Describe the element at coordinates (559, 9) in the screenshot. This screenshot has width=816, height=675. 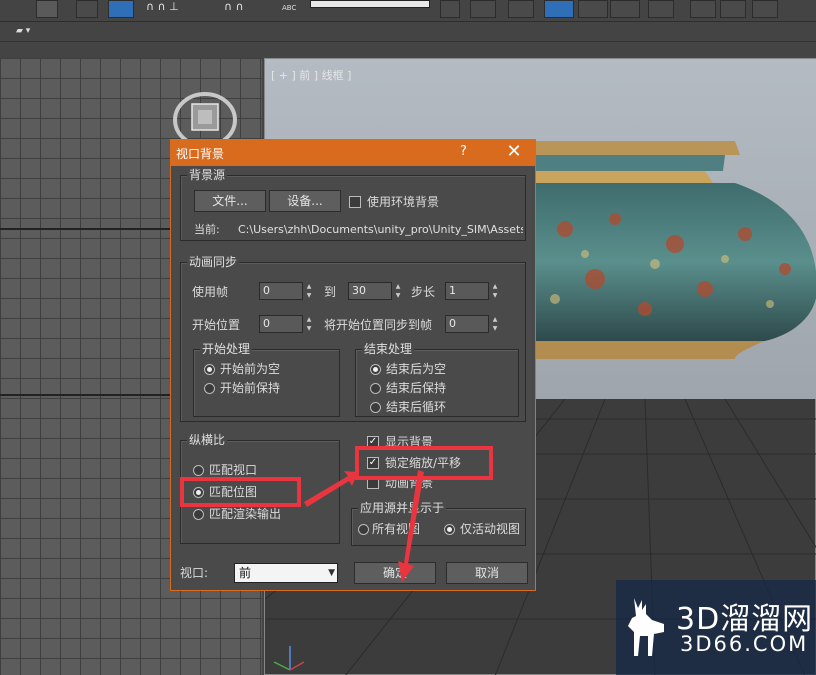
I see `scene-explorer-icon` at that location.